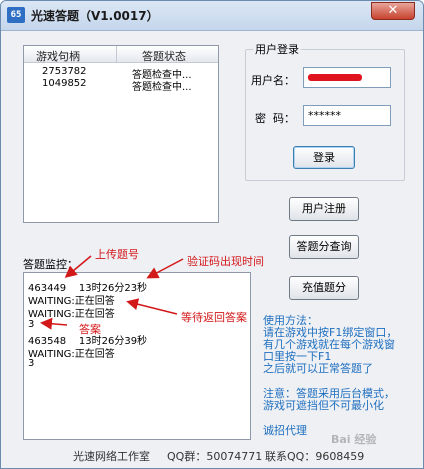 This screenshot has height=469, width=424. What do you see at coordinates (354, 439) in the screenshot?
I see `watermark: Bai 经验` at bounding box center [354, 439].